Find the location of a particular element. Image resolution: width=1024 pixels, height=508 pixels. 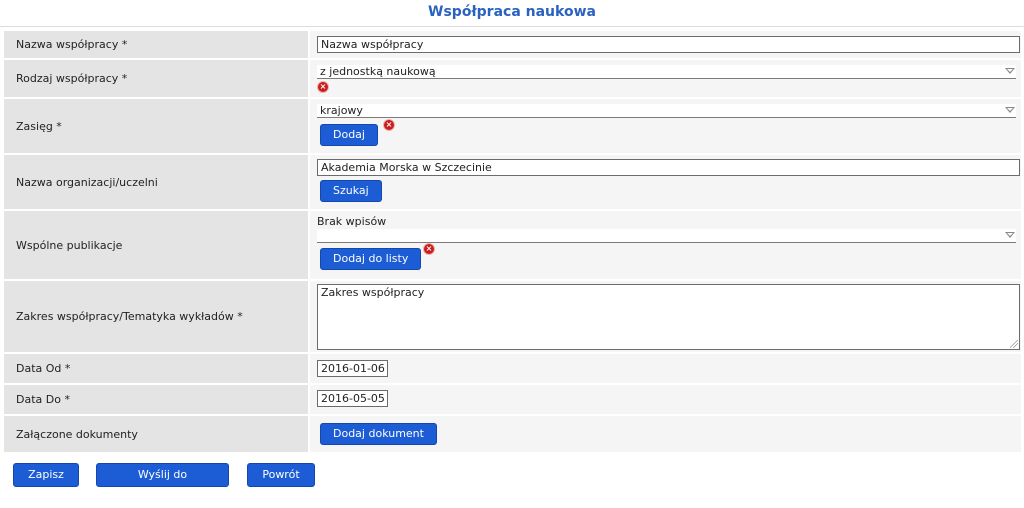

send-for-approval-button: Wyślij do akceptacji is located at coordinates (162, 483).